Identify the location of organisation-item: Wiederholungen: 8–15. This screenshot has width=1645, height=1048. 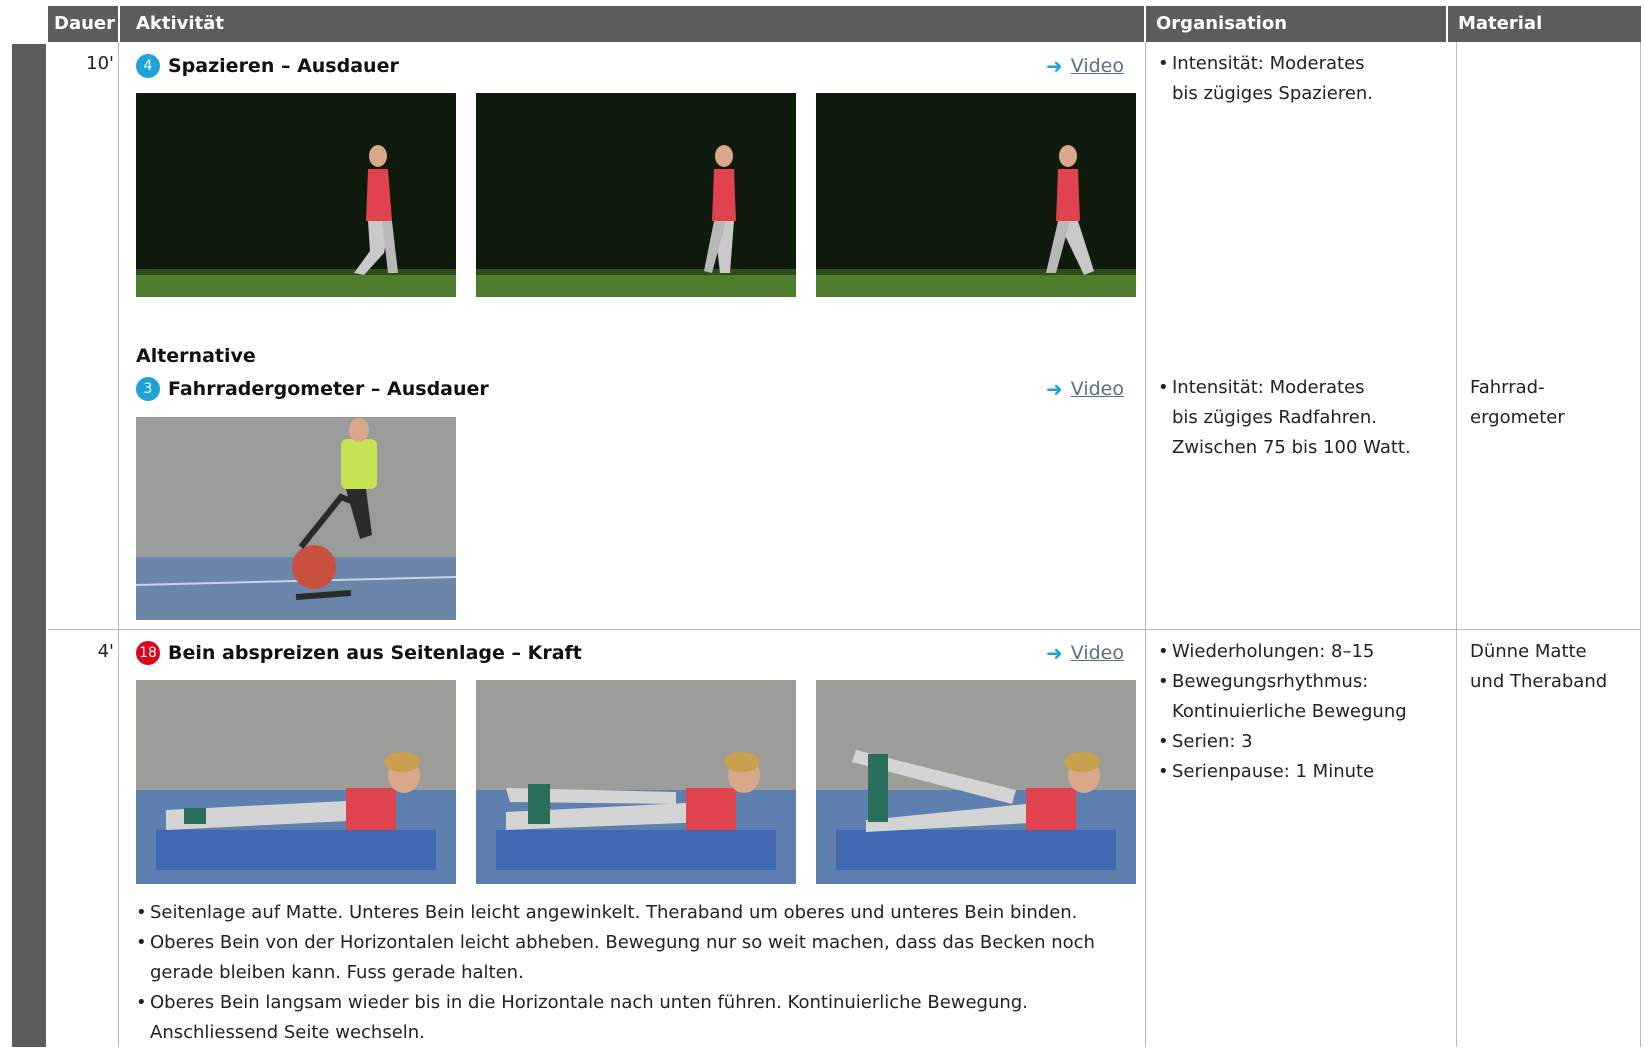
(1282, 652).